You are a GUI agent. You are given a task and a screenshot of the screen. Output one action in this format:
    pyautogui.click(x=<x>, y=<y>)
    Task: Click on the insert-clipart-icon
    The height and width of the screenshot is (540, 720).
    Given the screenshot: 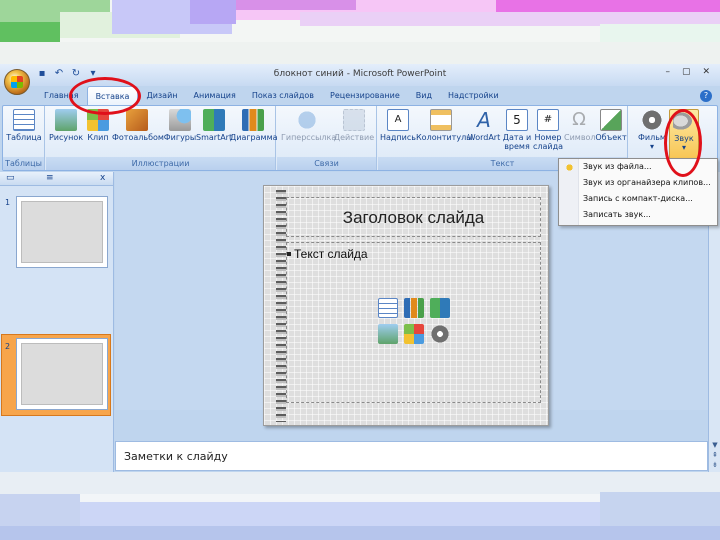 What is the action you would take?
    pyautogui.click(x=414, y=334)
    